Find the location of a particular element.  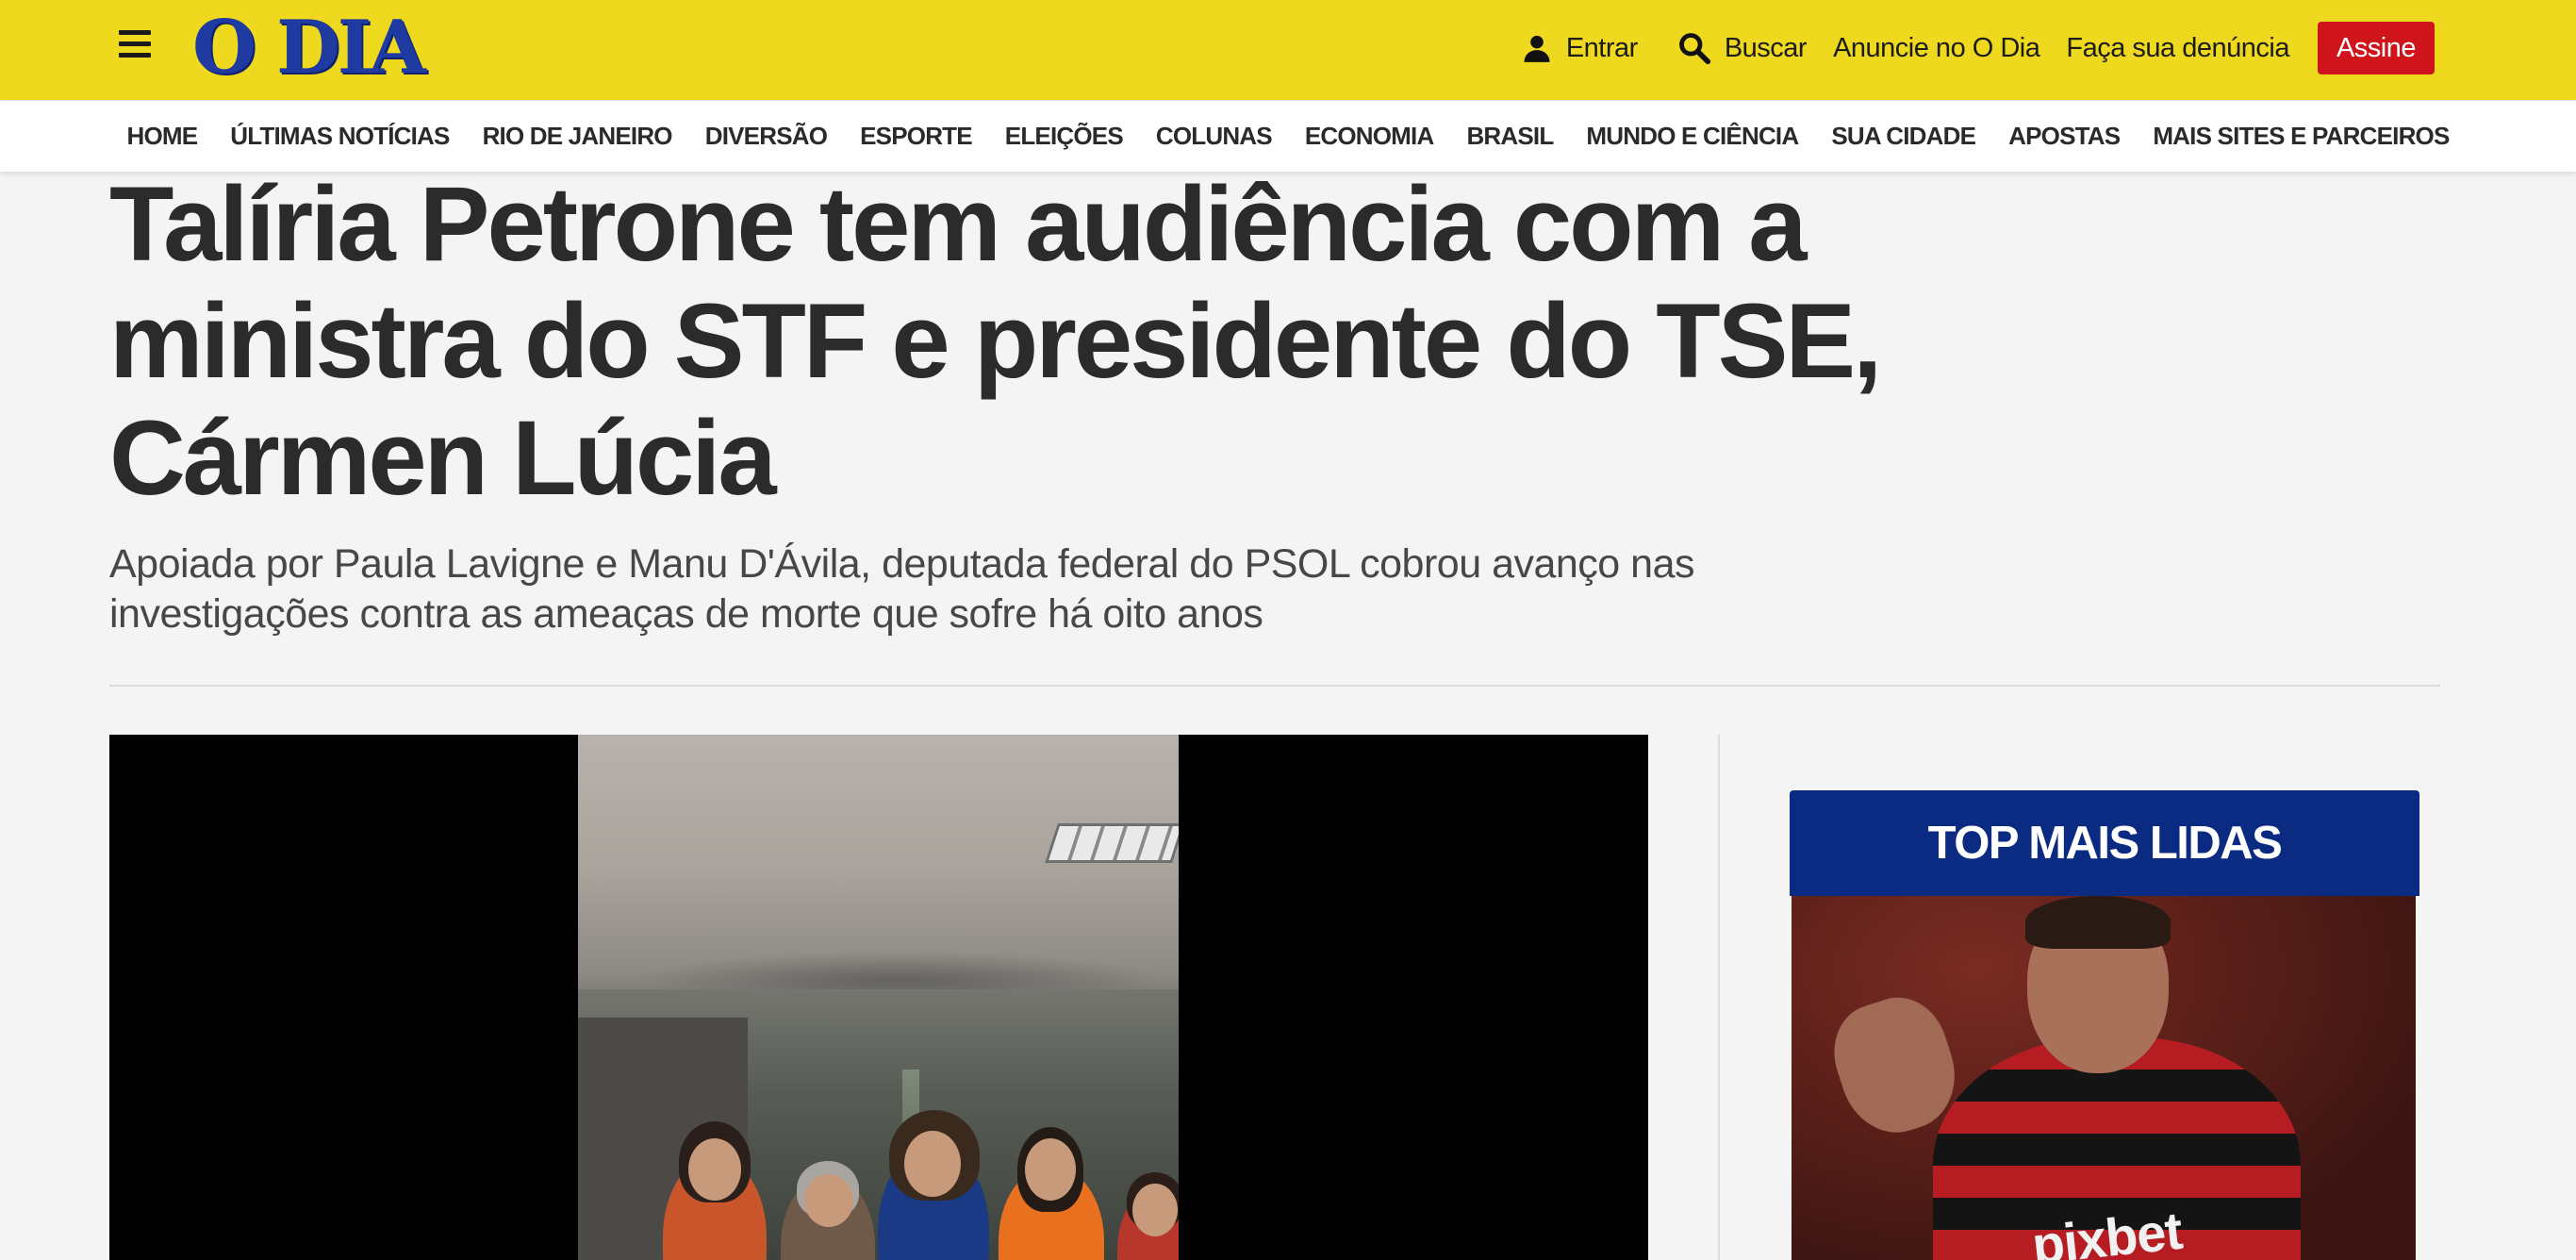

hamburger-menu-icon is located at coordinates (136, 44).